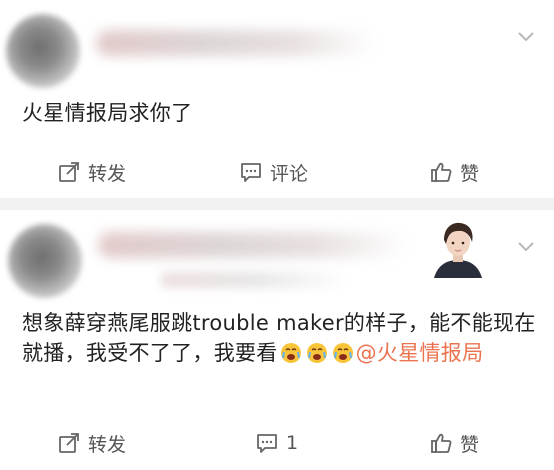  Describe the element at coordinates (292, 443) in the screenshot. I see `comment-count: 1` at that location.